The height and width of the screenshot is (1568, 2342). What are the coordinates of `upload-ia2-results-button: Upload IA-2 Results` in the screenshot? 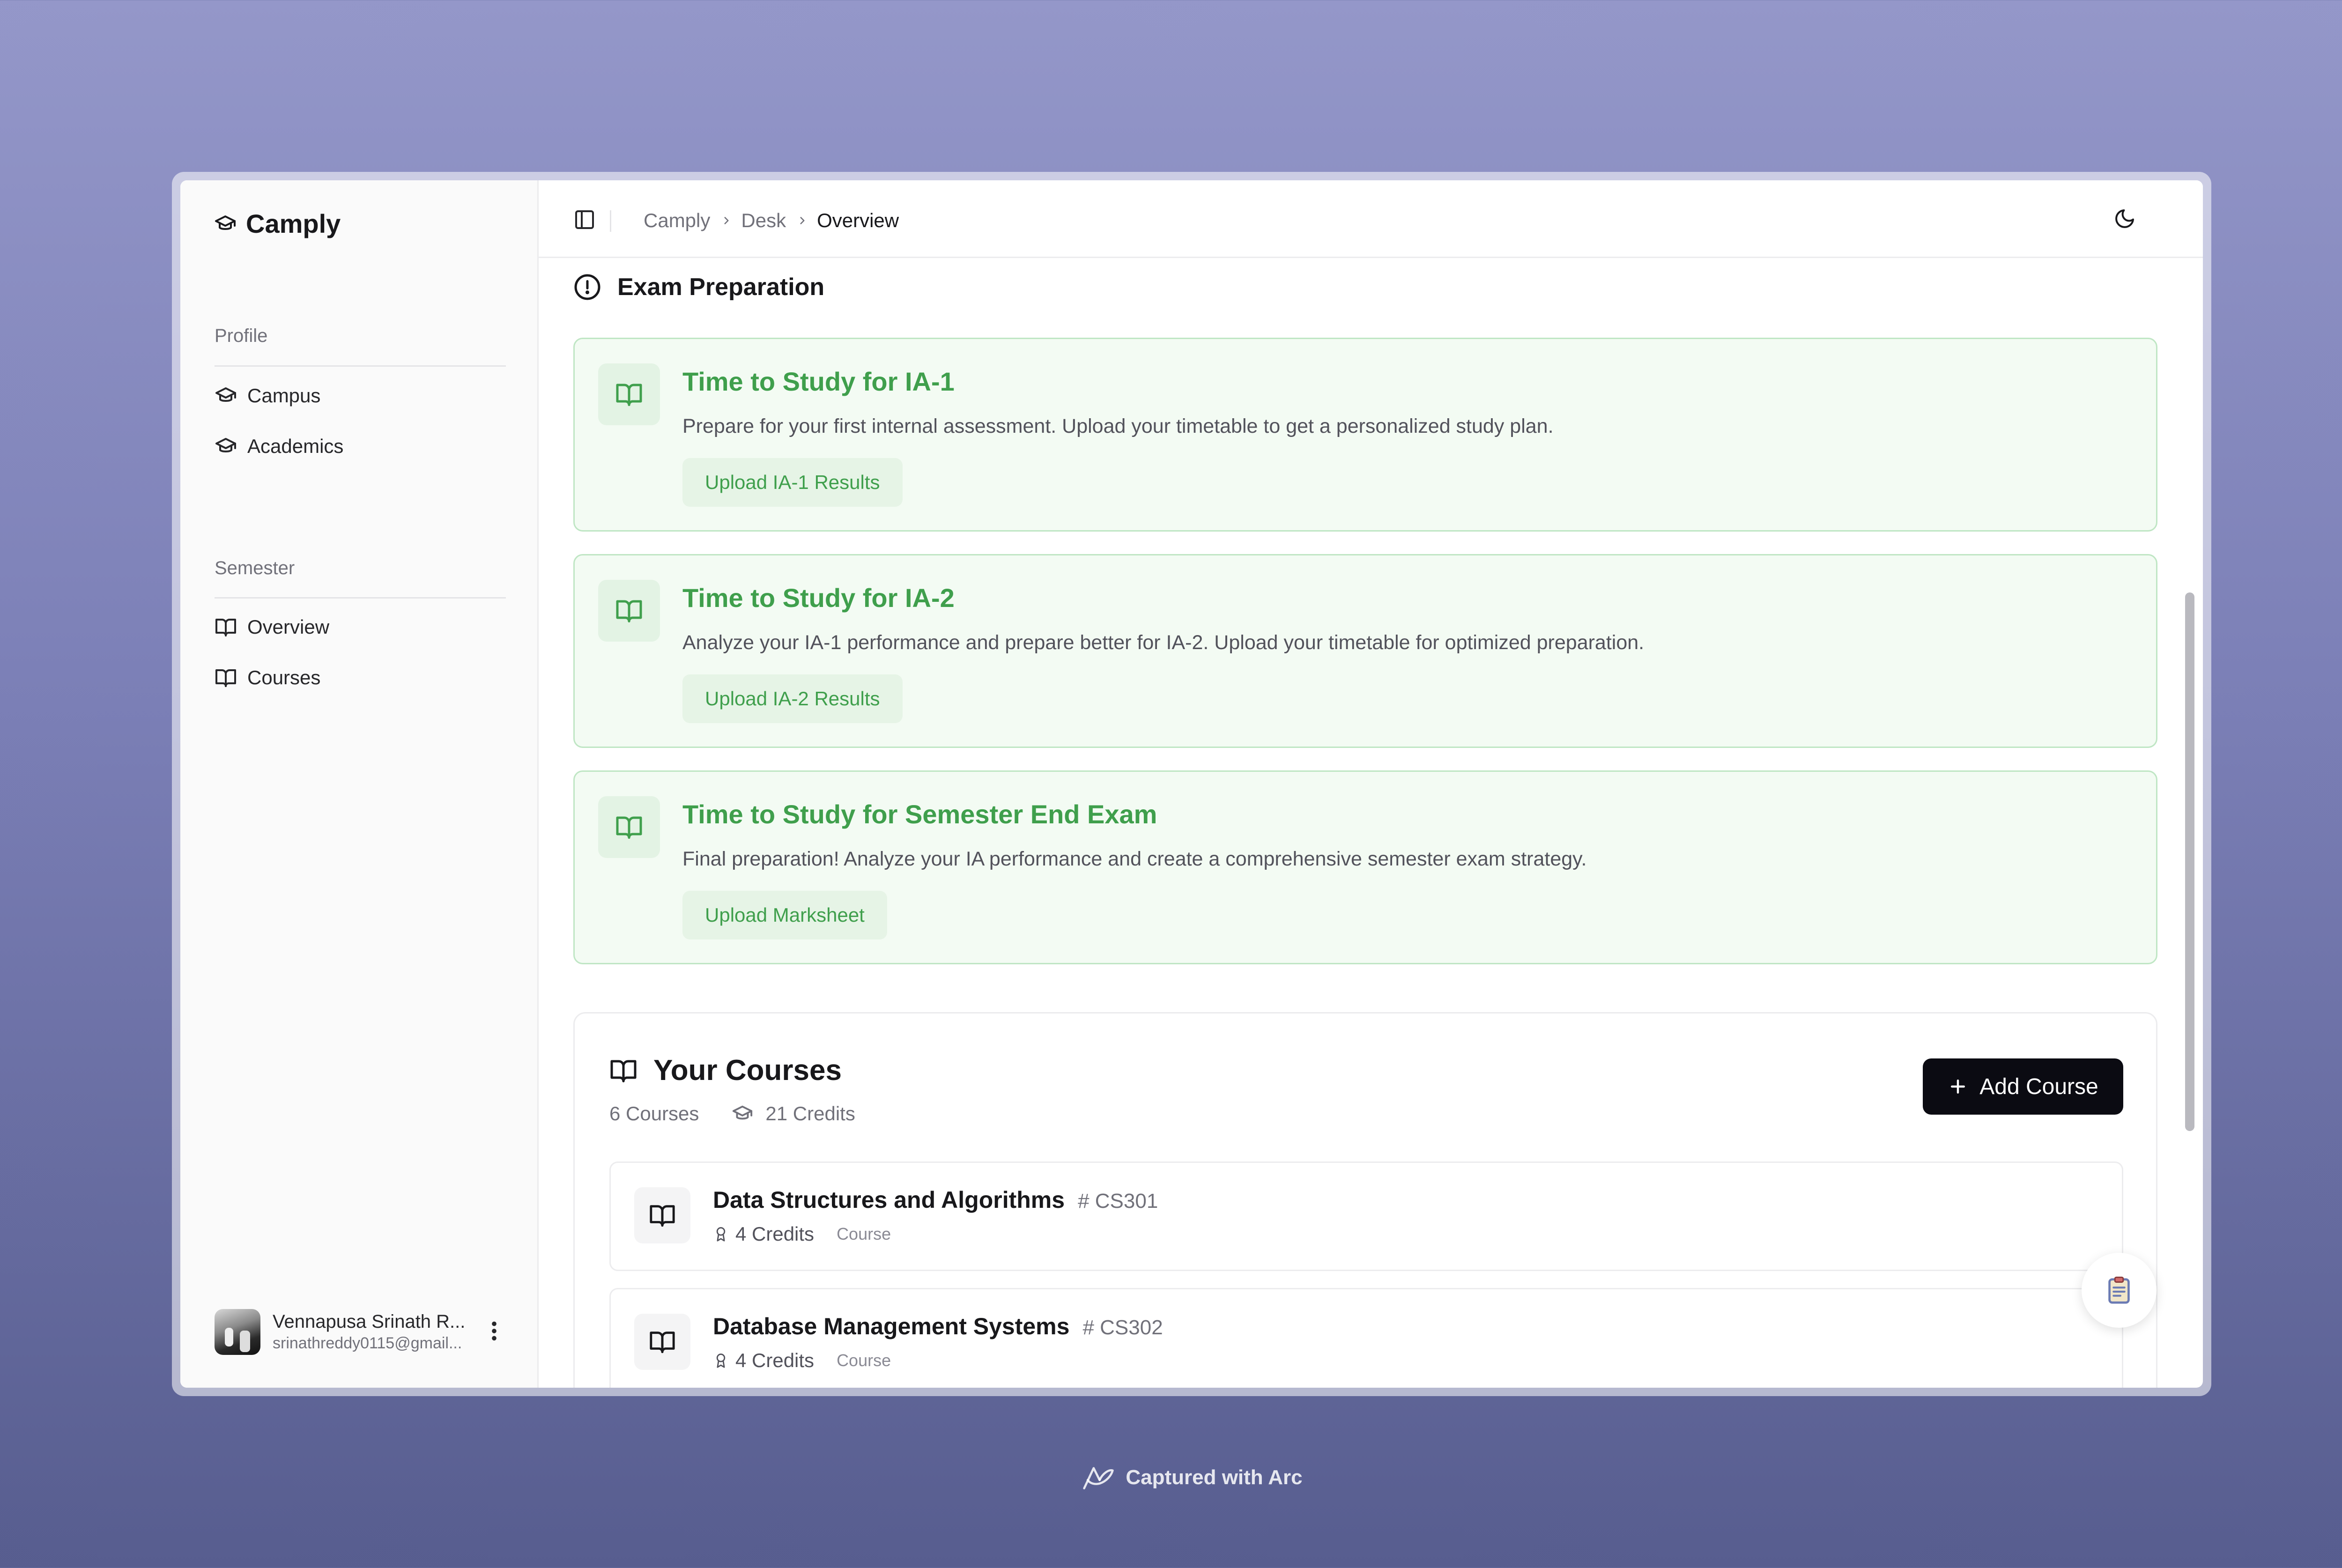 It's located at (792, 698).